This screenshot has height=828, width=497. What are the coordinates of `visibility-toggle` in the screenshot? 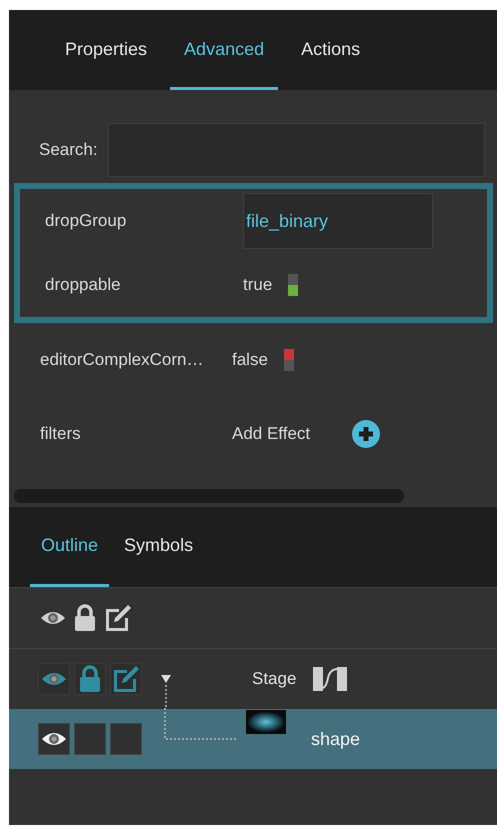 It's located at (54, 739).